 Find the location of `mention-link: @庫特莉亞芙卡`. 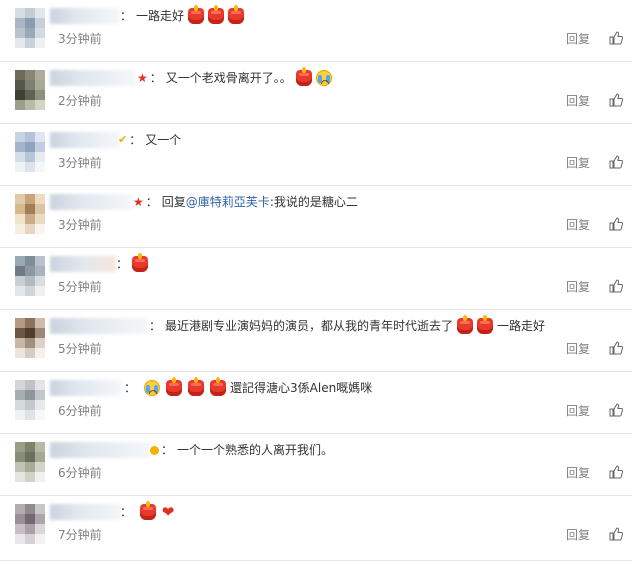

mention-link: @庫特莉亞芙卡 is located at coordinates (228, 202).